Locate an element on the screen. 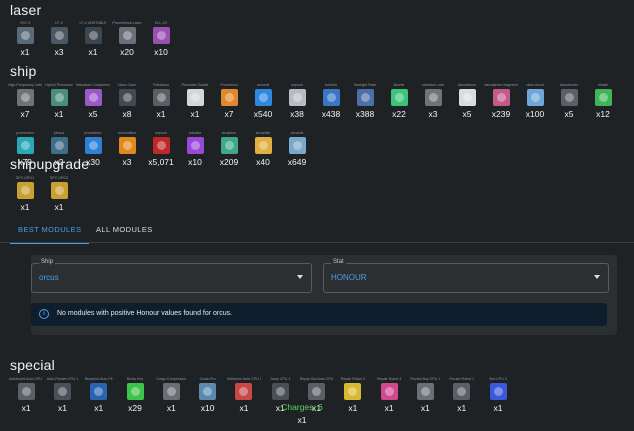 The image size is (634, 431). ship-item: xenomit x540 is located at coordinates (263, 106).